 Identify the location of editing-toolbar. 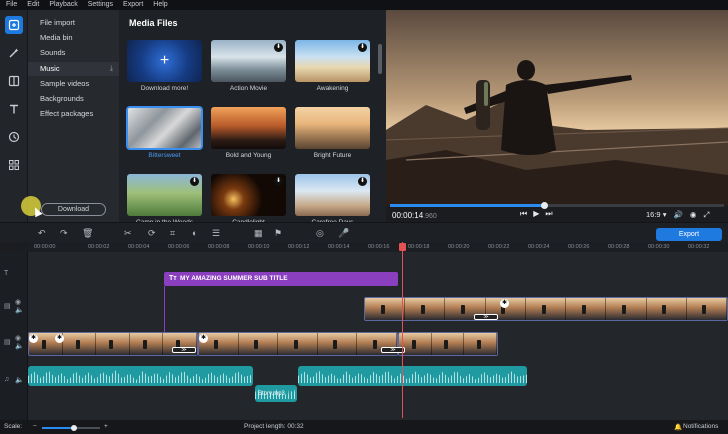
(364, 232).